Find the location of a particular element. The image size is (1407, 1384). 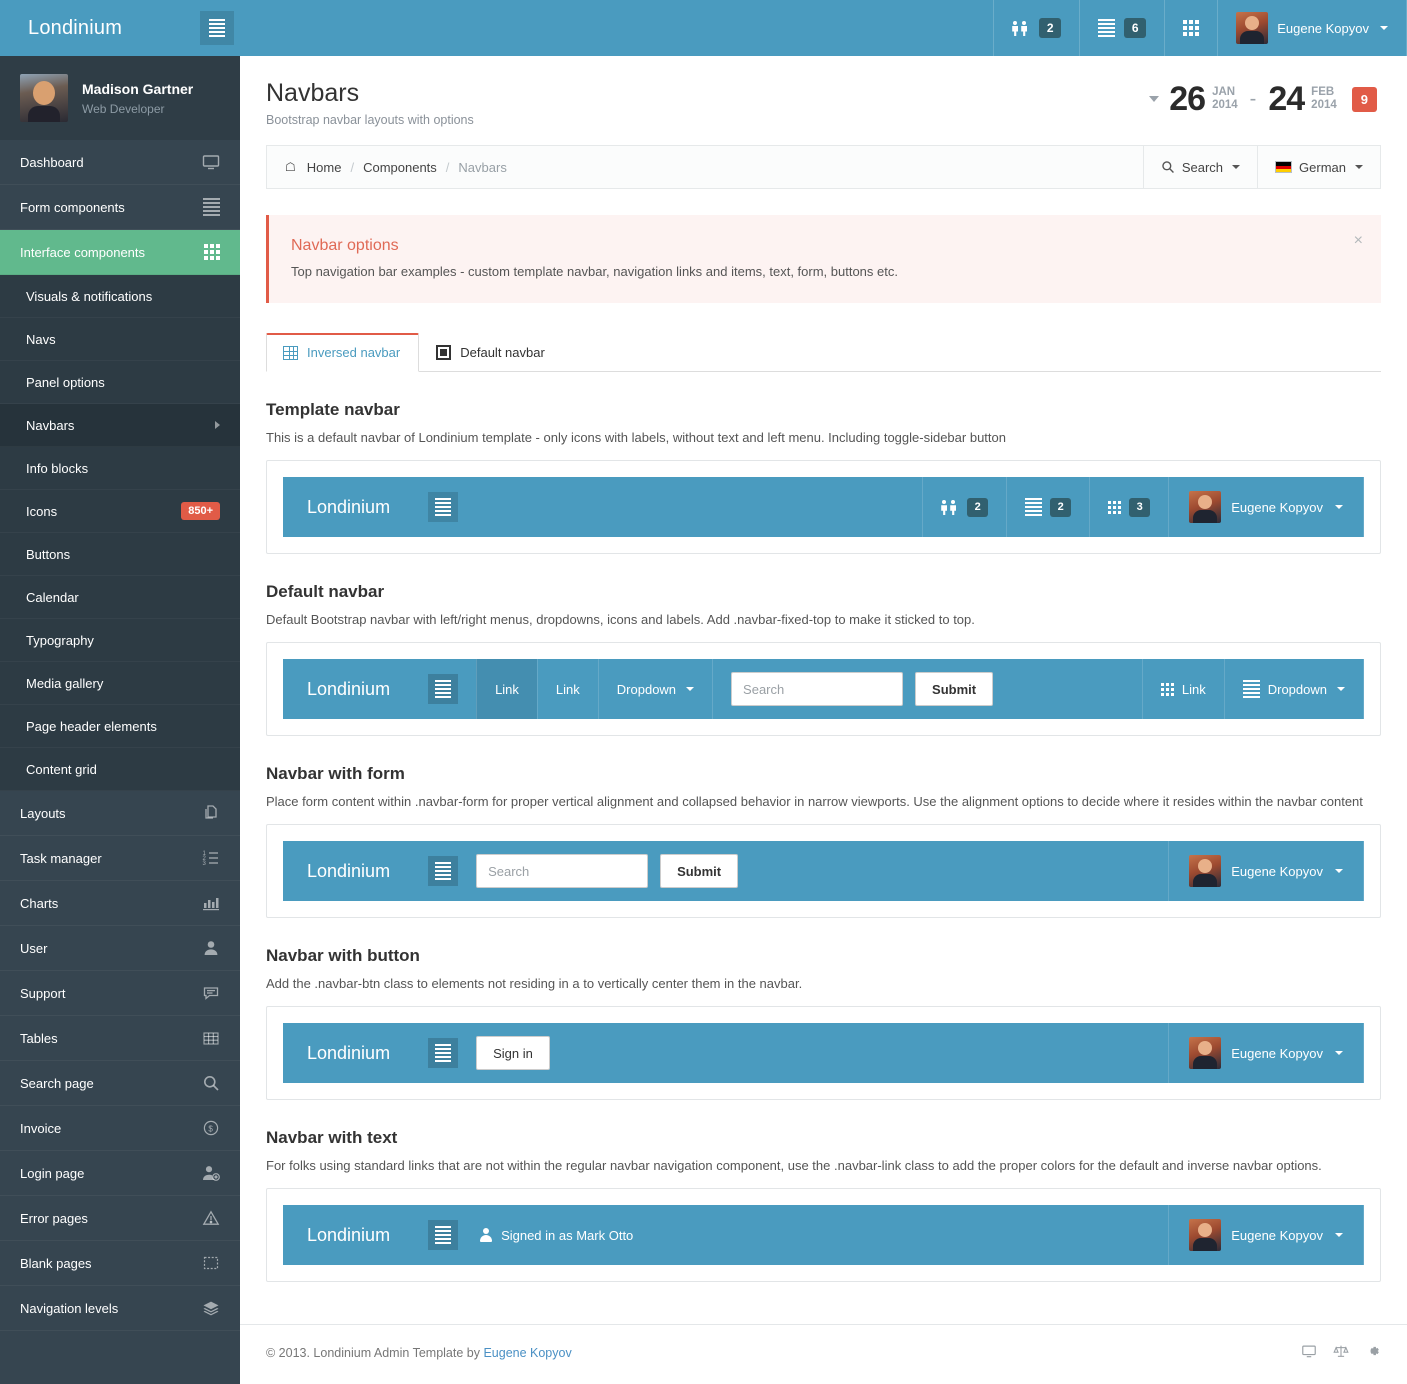

demo-nav-link-2: Link is located at coordinates (567, 689).